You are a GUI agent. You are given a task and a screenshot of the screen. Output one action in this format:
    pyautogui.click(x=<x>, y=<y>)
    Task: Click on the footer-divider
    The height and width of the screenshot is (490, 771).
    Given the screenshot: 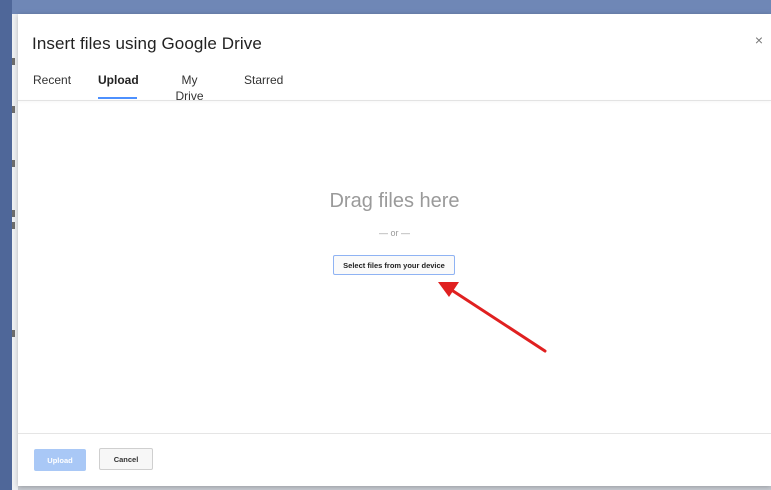 What is the action you would take?
    pyautogui.click(x=394, y=433)
    